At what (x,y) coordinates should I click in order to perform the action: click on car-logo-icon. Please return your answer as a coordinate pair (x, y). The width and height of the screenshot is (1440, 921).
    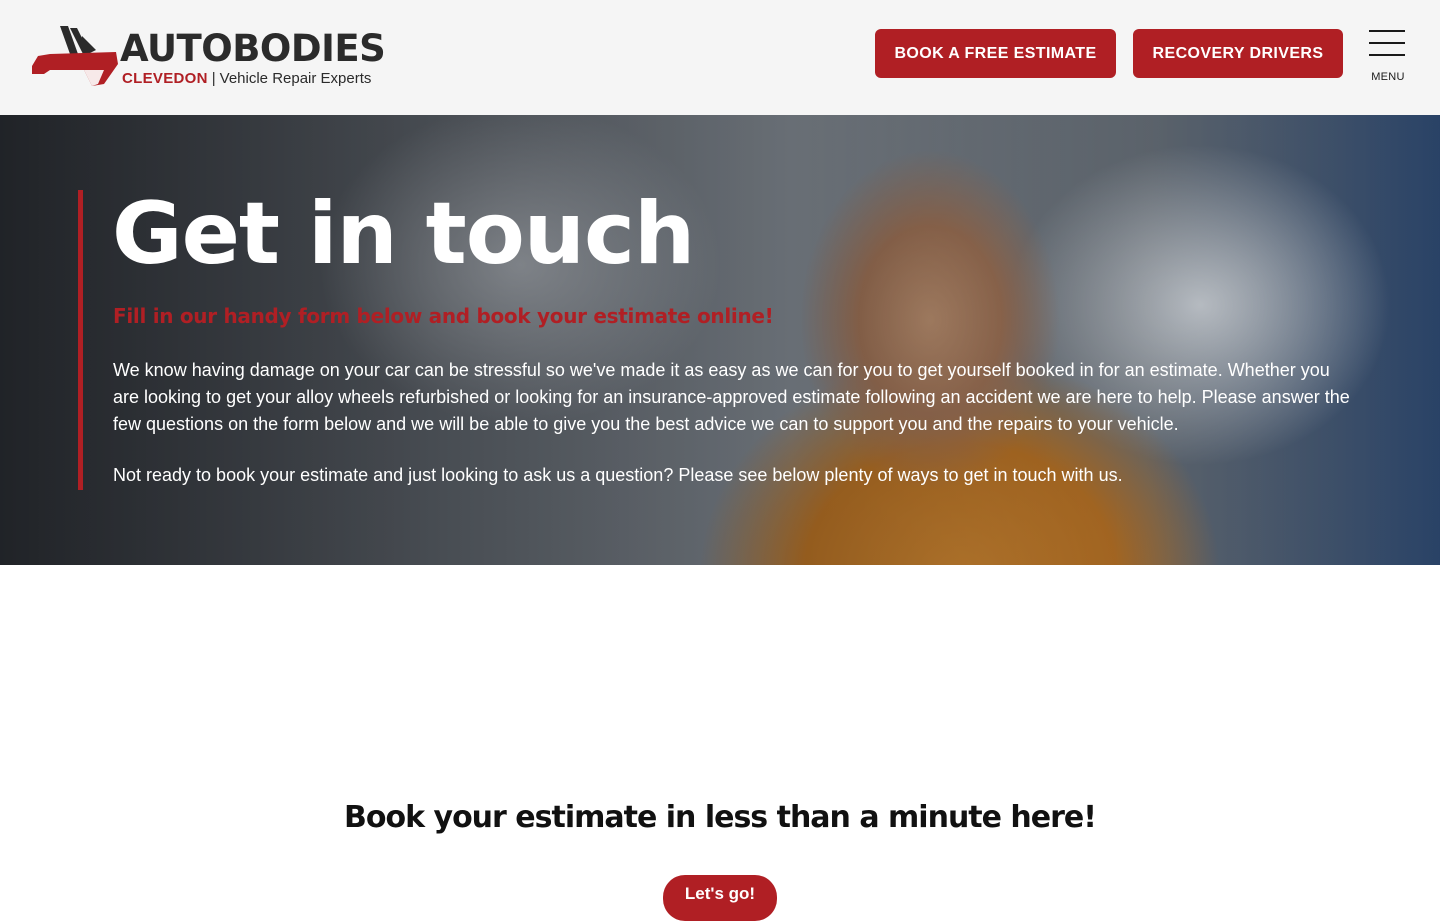
    Looking at the image, I should click on (75, 56).